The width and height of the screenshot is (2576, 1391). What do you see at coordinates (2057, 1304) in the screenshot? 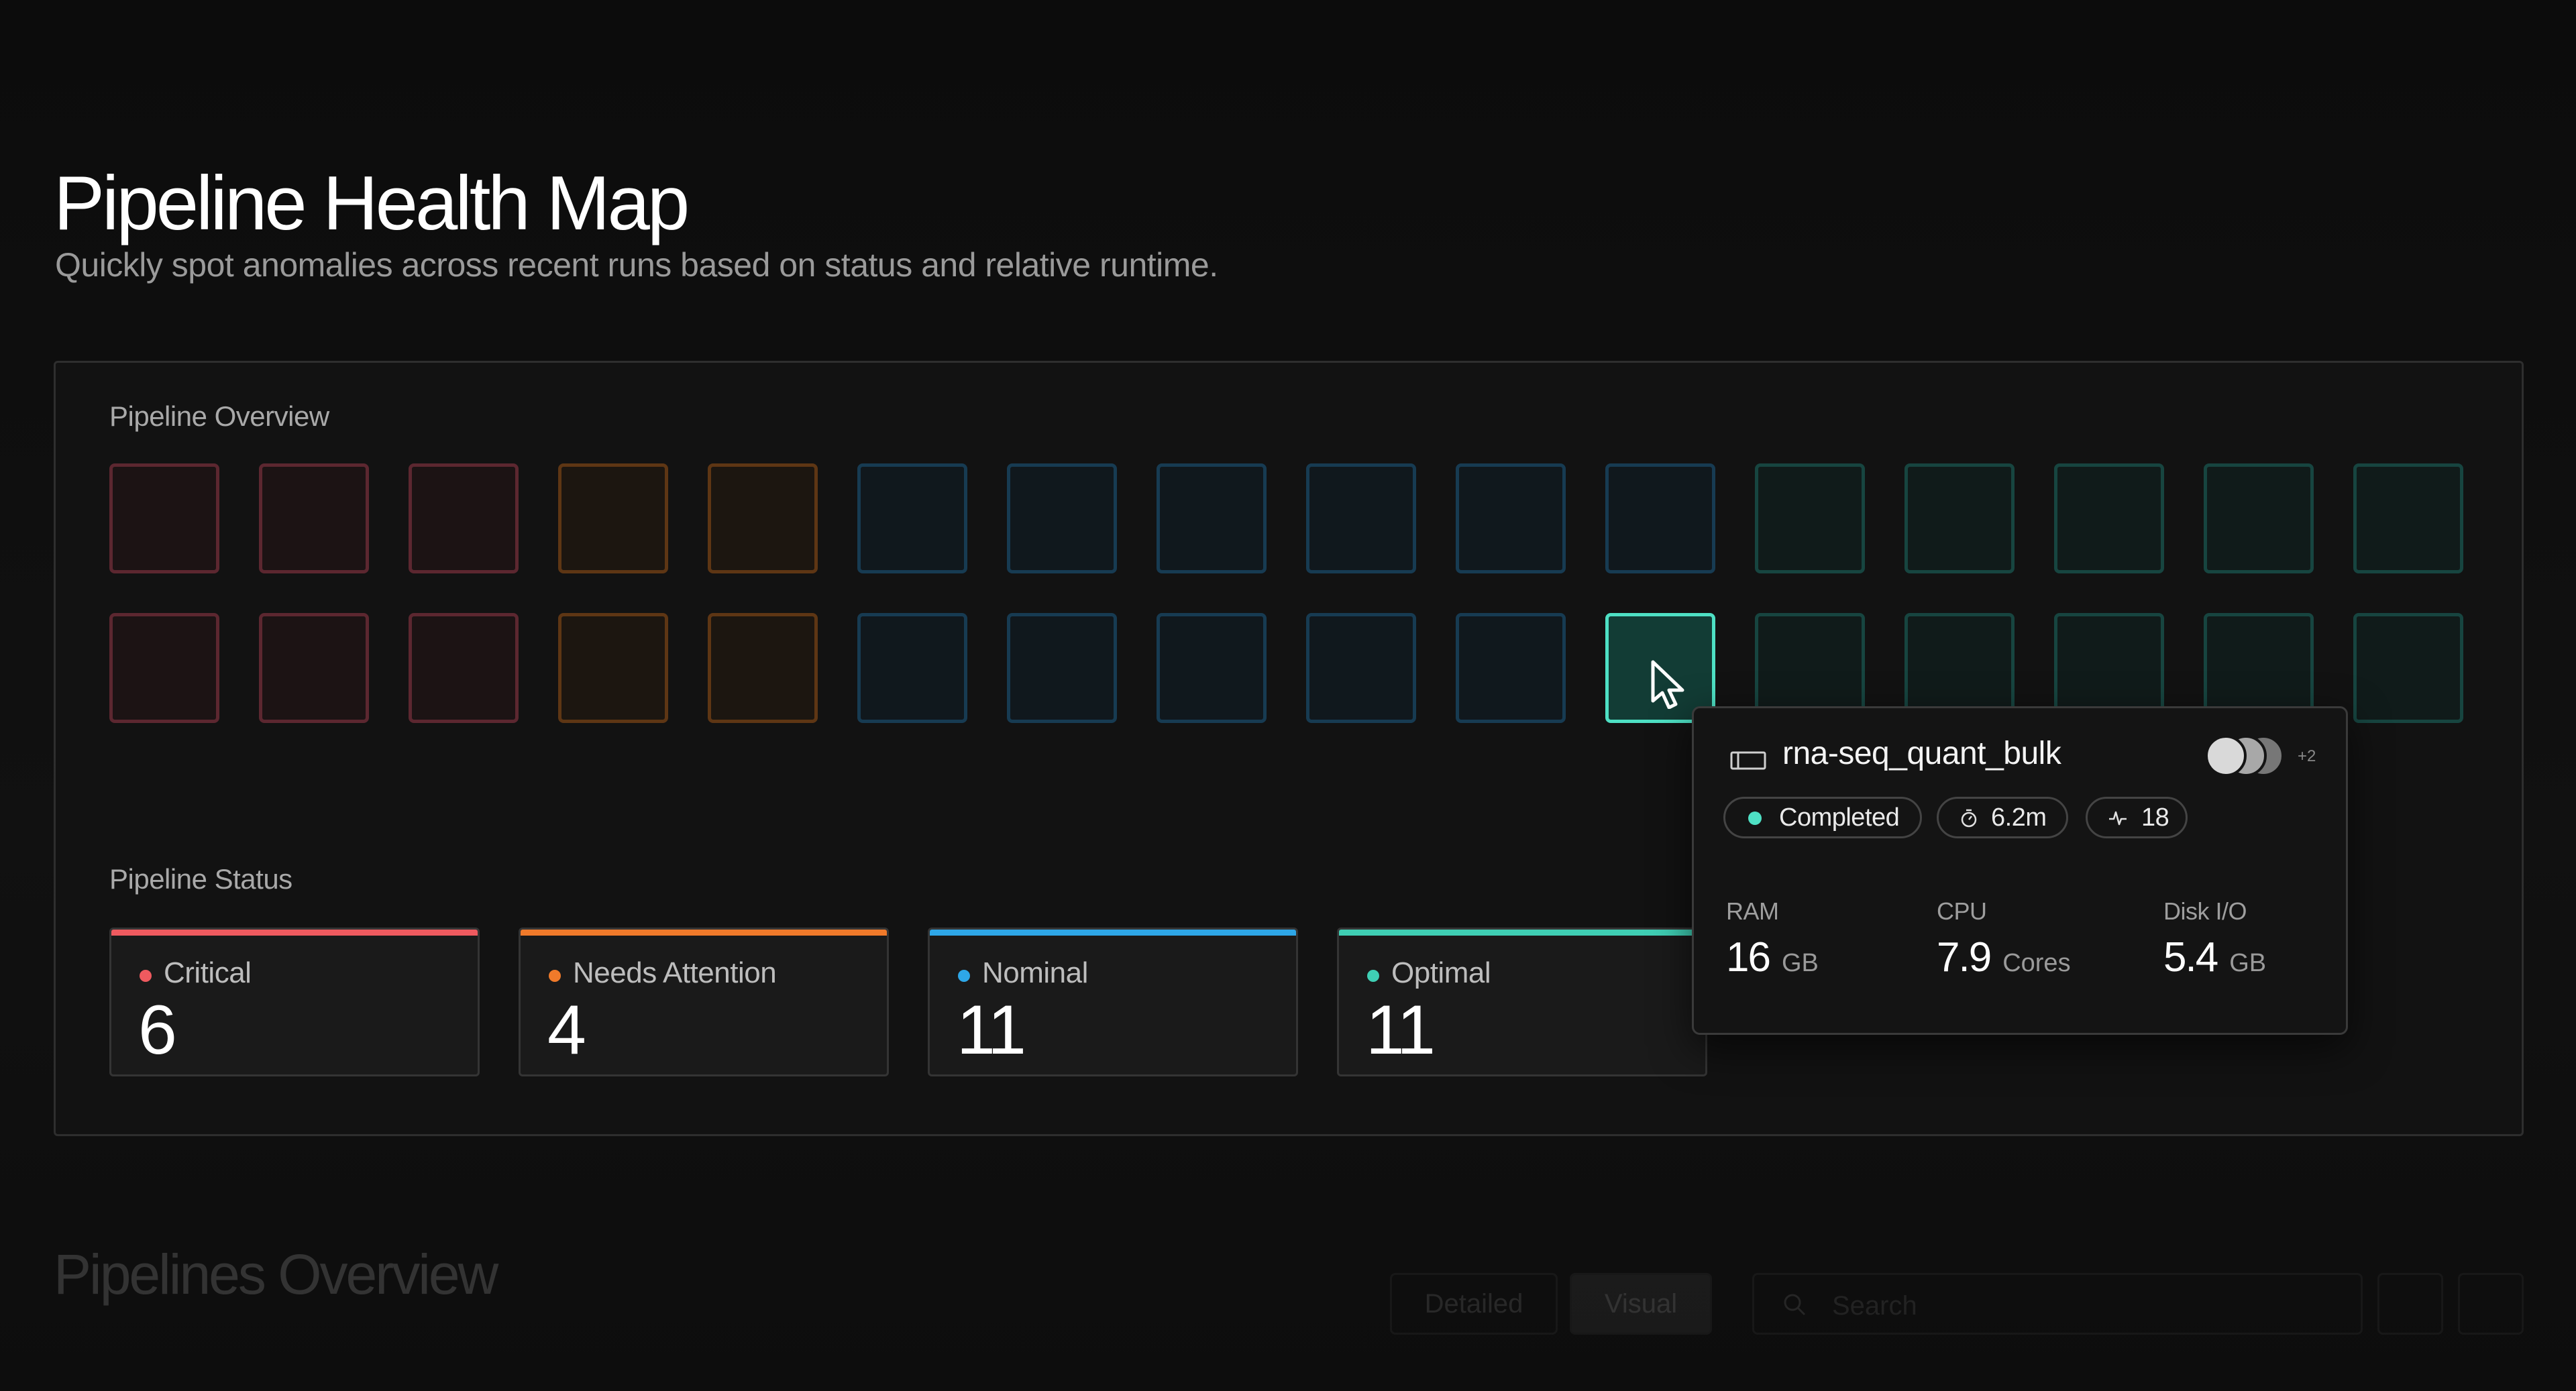
I see `search-input: Search` at bounding box center [2057, 1304].